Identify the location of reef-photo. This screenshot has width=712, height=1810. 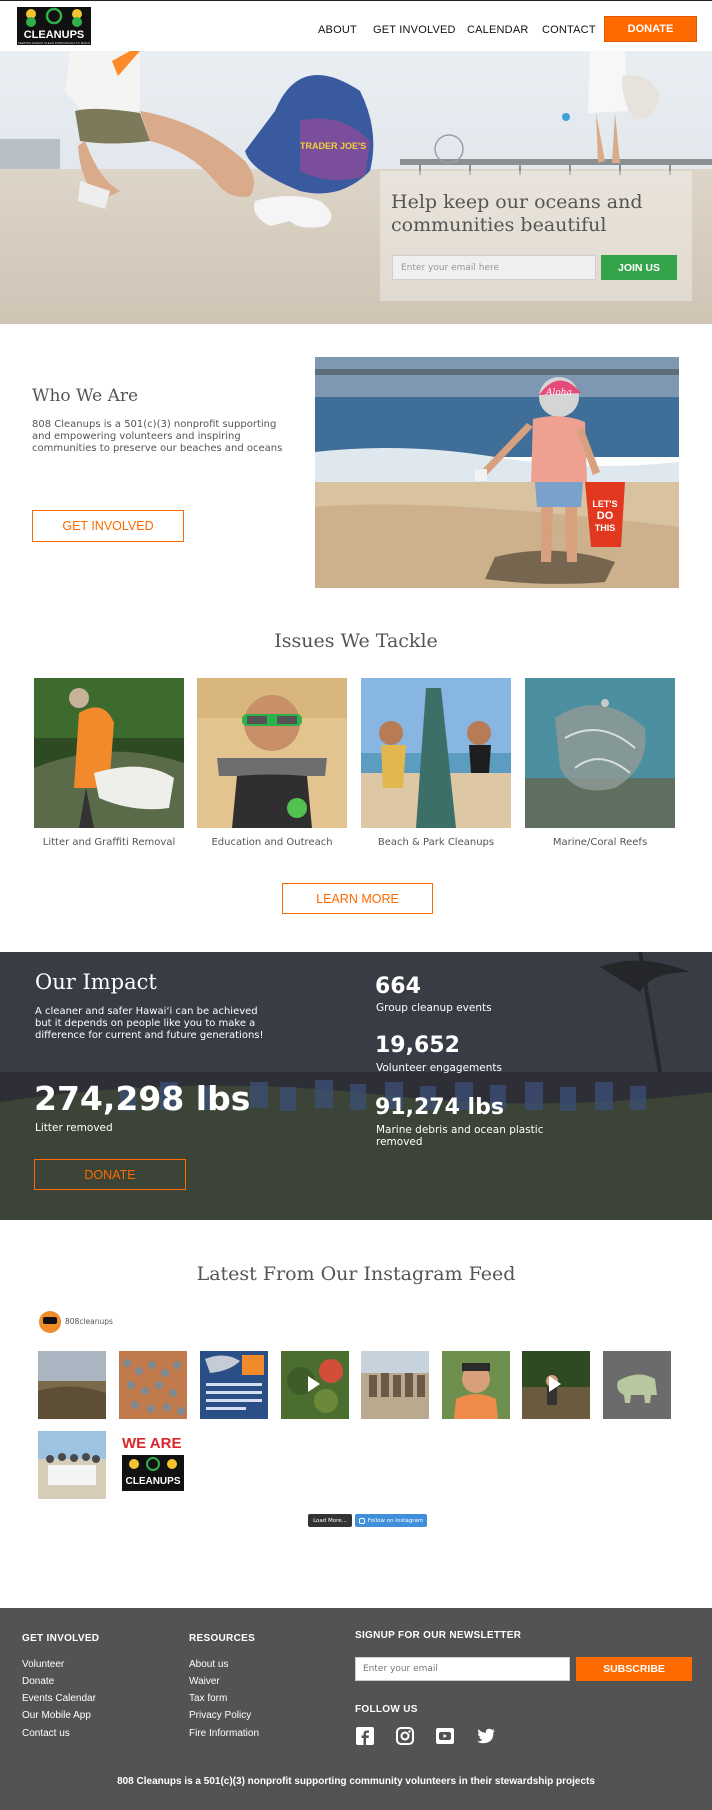
(600, 753).